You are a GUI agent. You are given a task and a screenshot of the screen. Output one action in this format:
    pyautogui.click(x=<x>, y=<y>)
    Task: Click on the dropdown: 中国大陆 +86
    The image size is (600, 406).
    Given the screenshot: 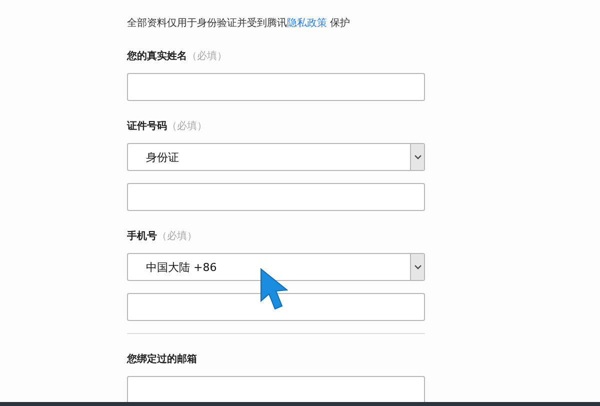 What is the action you would take?
    pyautogui.click(x=276, y=267)
    